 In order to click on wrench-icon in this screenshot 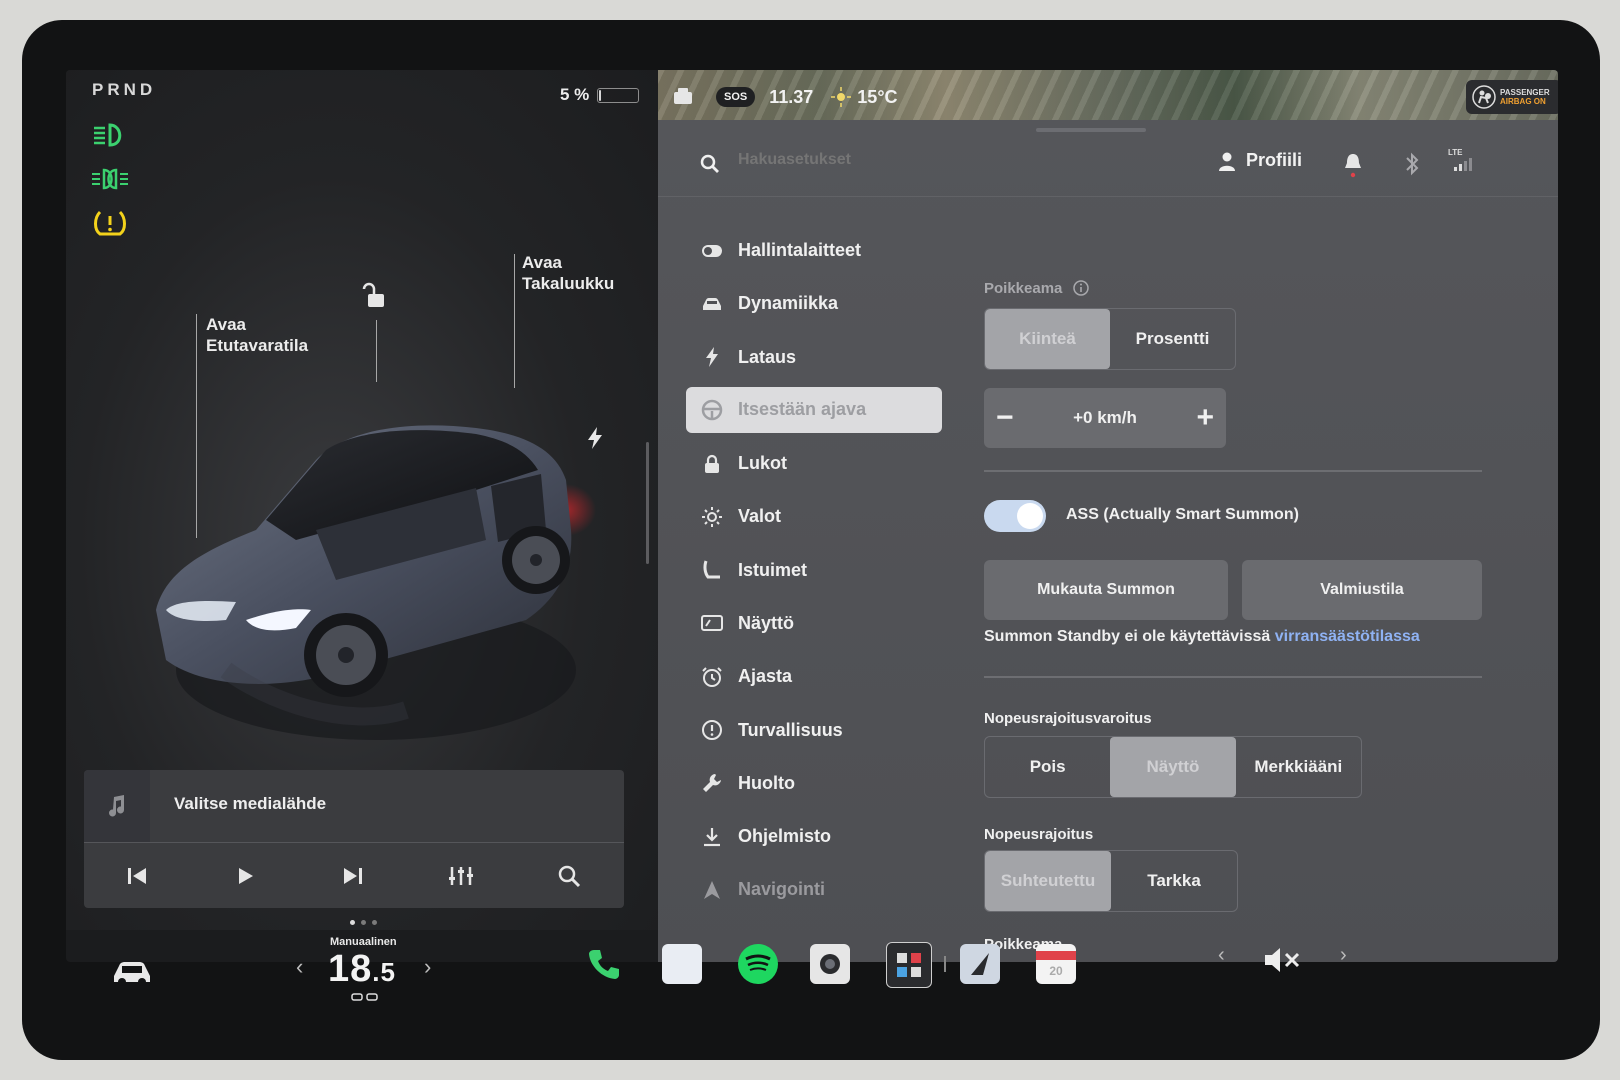, I will do `click(712, 783)`.